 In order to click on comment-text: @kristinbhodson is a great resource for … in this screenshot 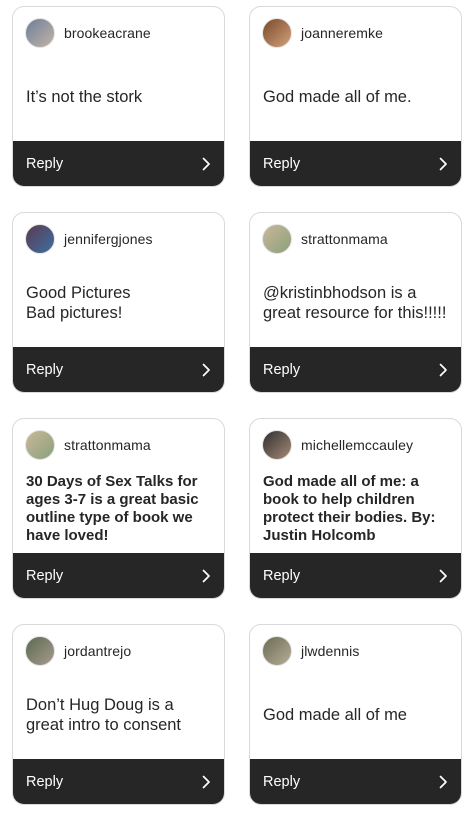, I will do `click(355, 303)`.